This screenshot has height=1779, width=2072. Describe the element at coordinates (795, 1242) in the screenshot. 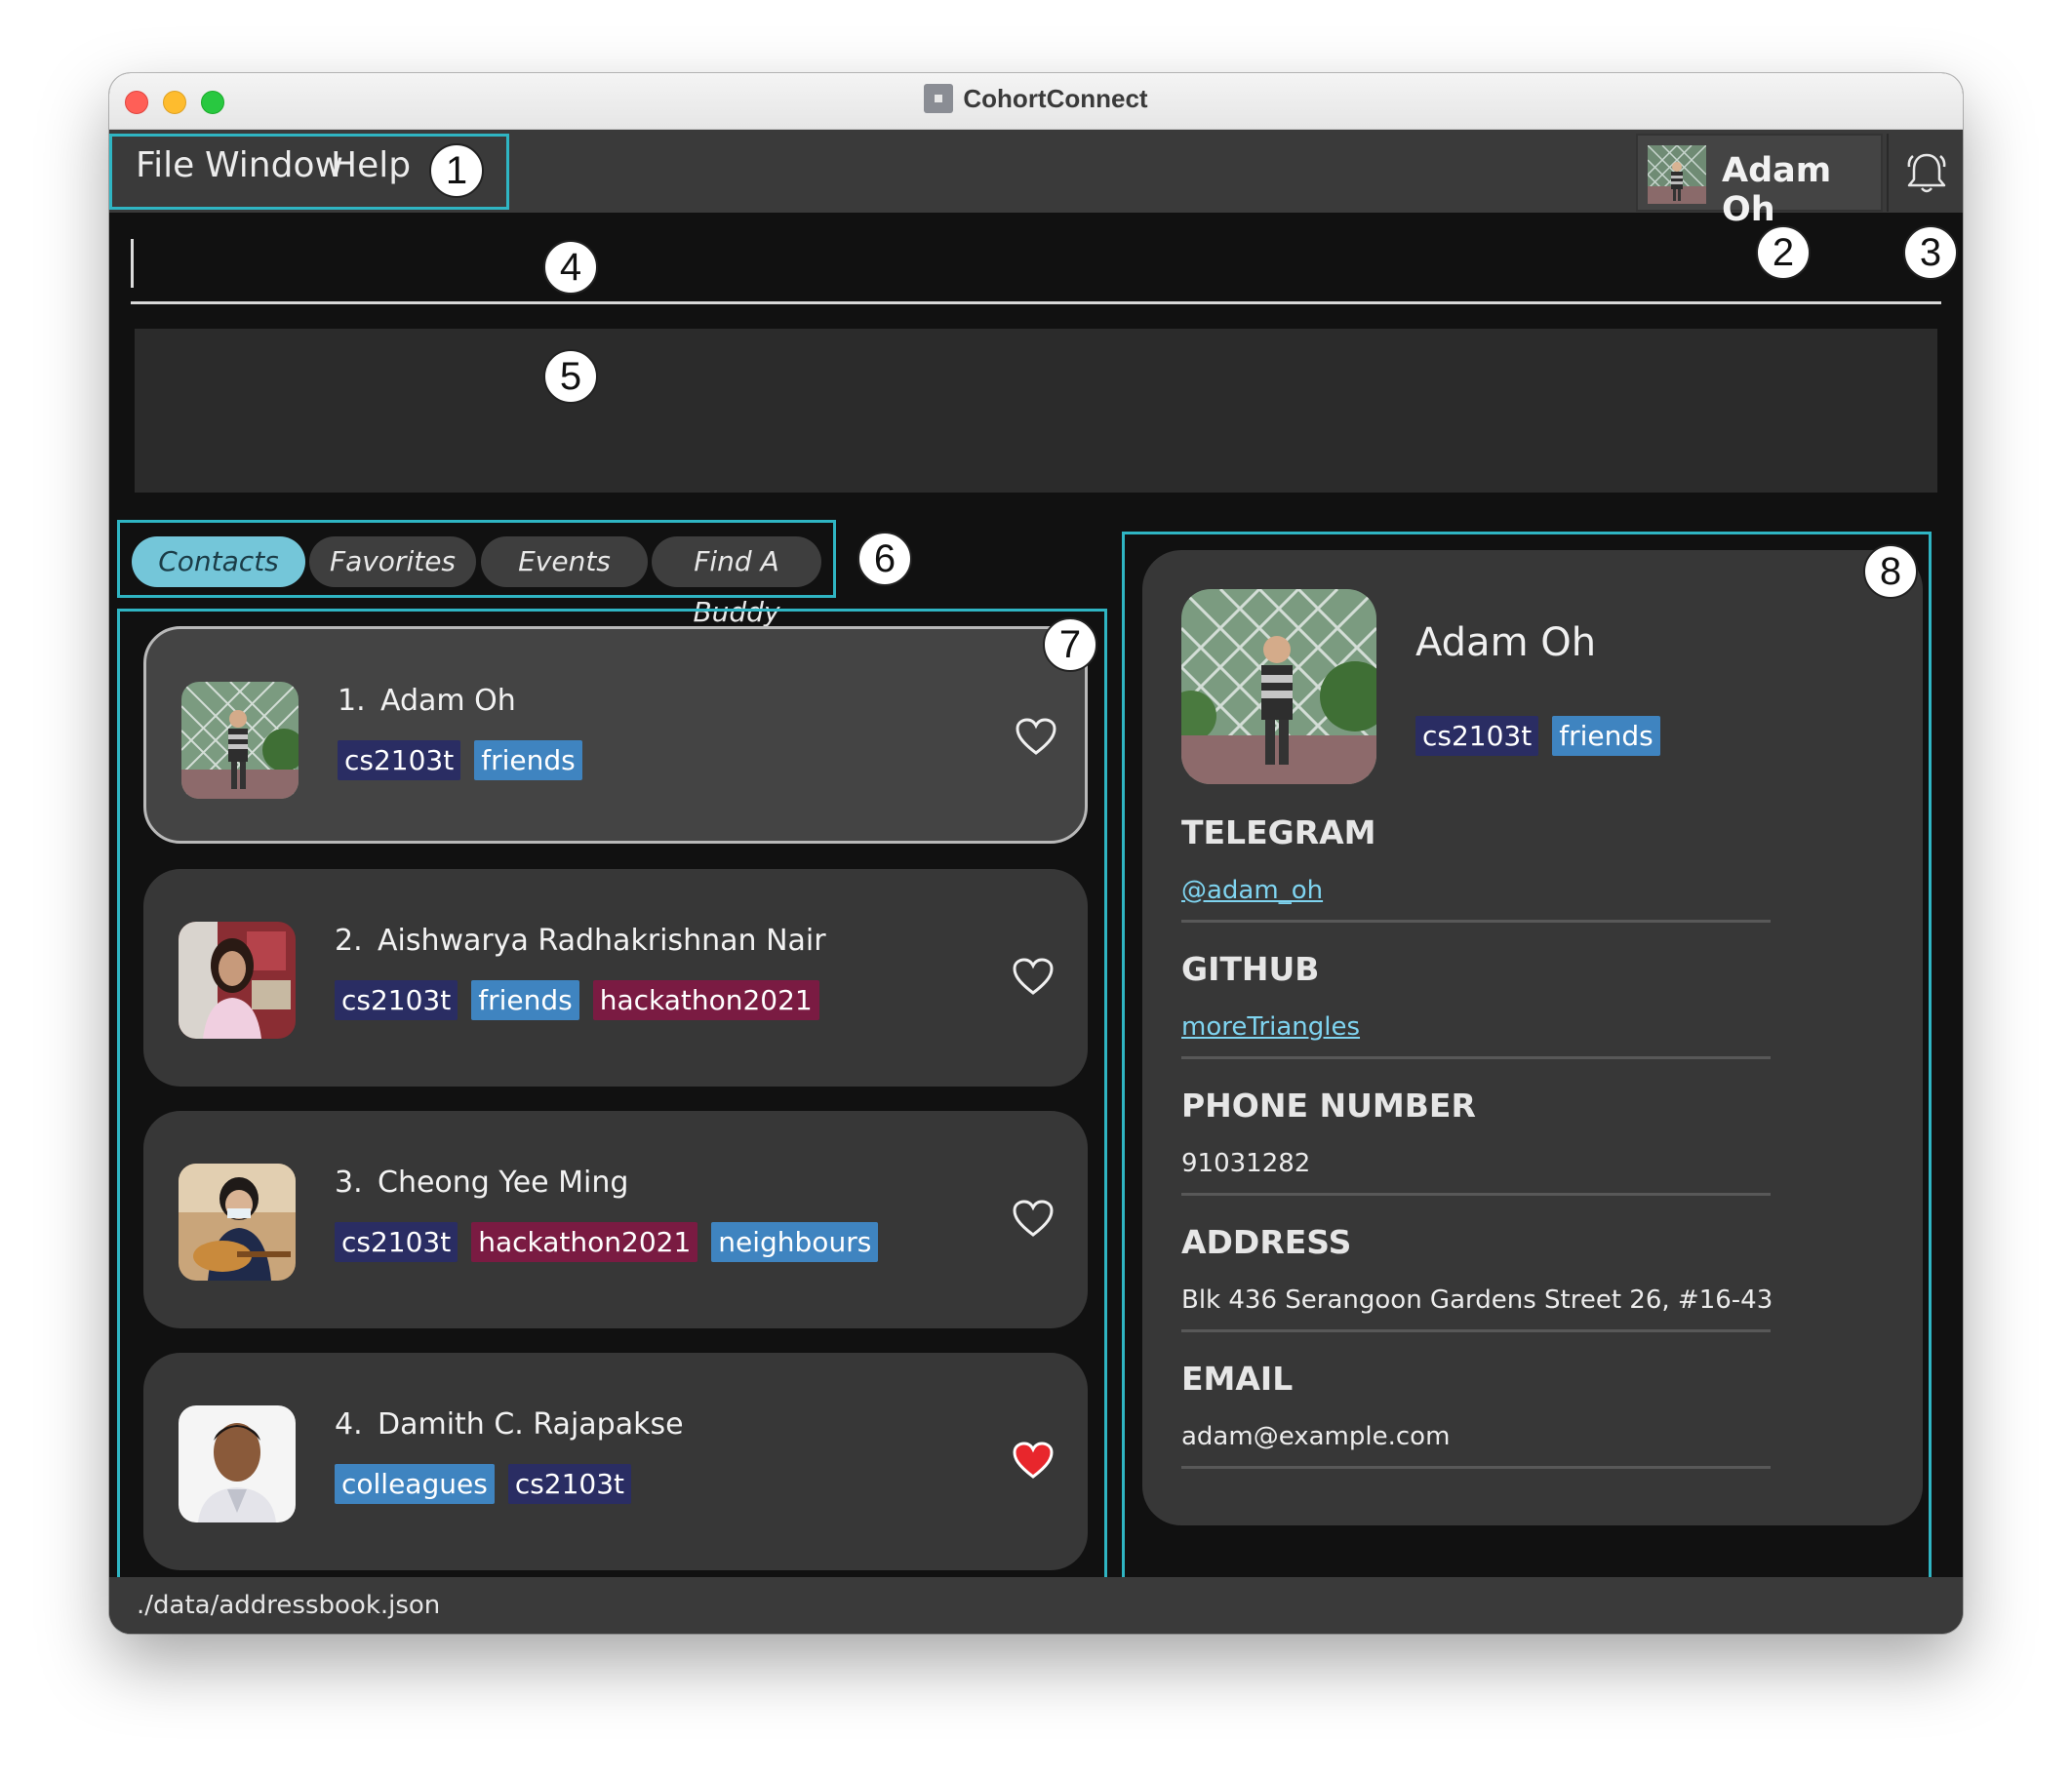

I see `tag-neighbours: neighbours` at that location.